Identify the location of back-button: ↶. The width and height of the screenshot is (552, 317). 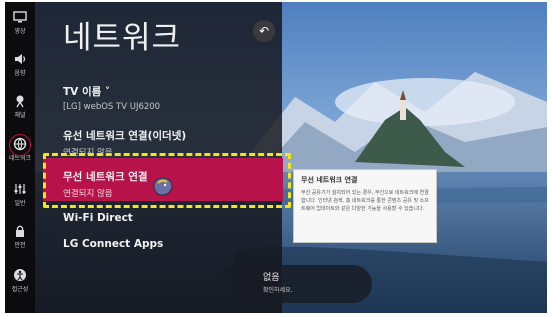
(264, 31).